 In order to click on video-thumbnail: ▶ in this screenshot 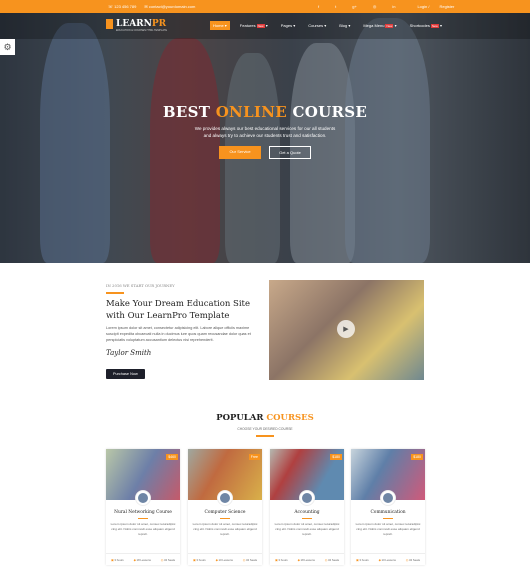, I will do `click(346, 330)`.